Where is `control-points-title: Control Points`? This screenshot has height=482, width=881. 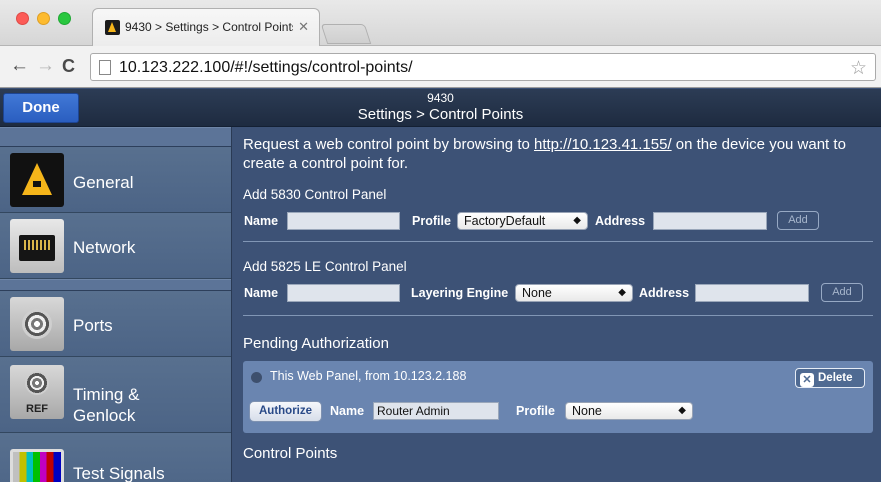
control-points-title: Control Points is located at coordinates (290, 453).